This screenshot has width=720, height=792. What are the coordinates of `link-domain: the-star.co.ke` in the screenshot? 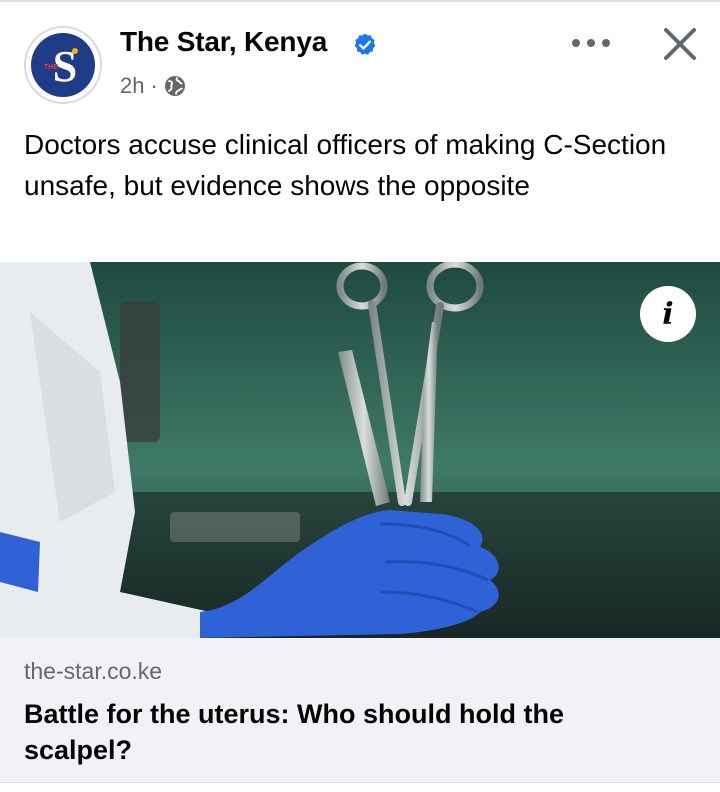 It's located at (93, 671).